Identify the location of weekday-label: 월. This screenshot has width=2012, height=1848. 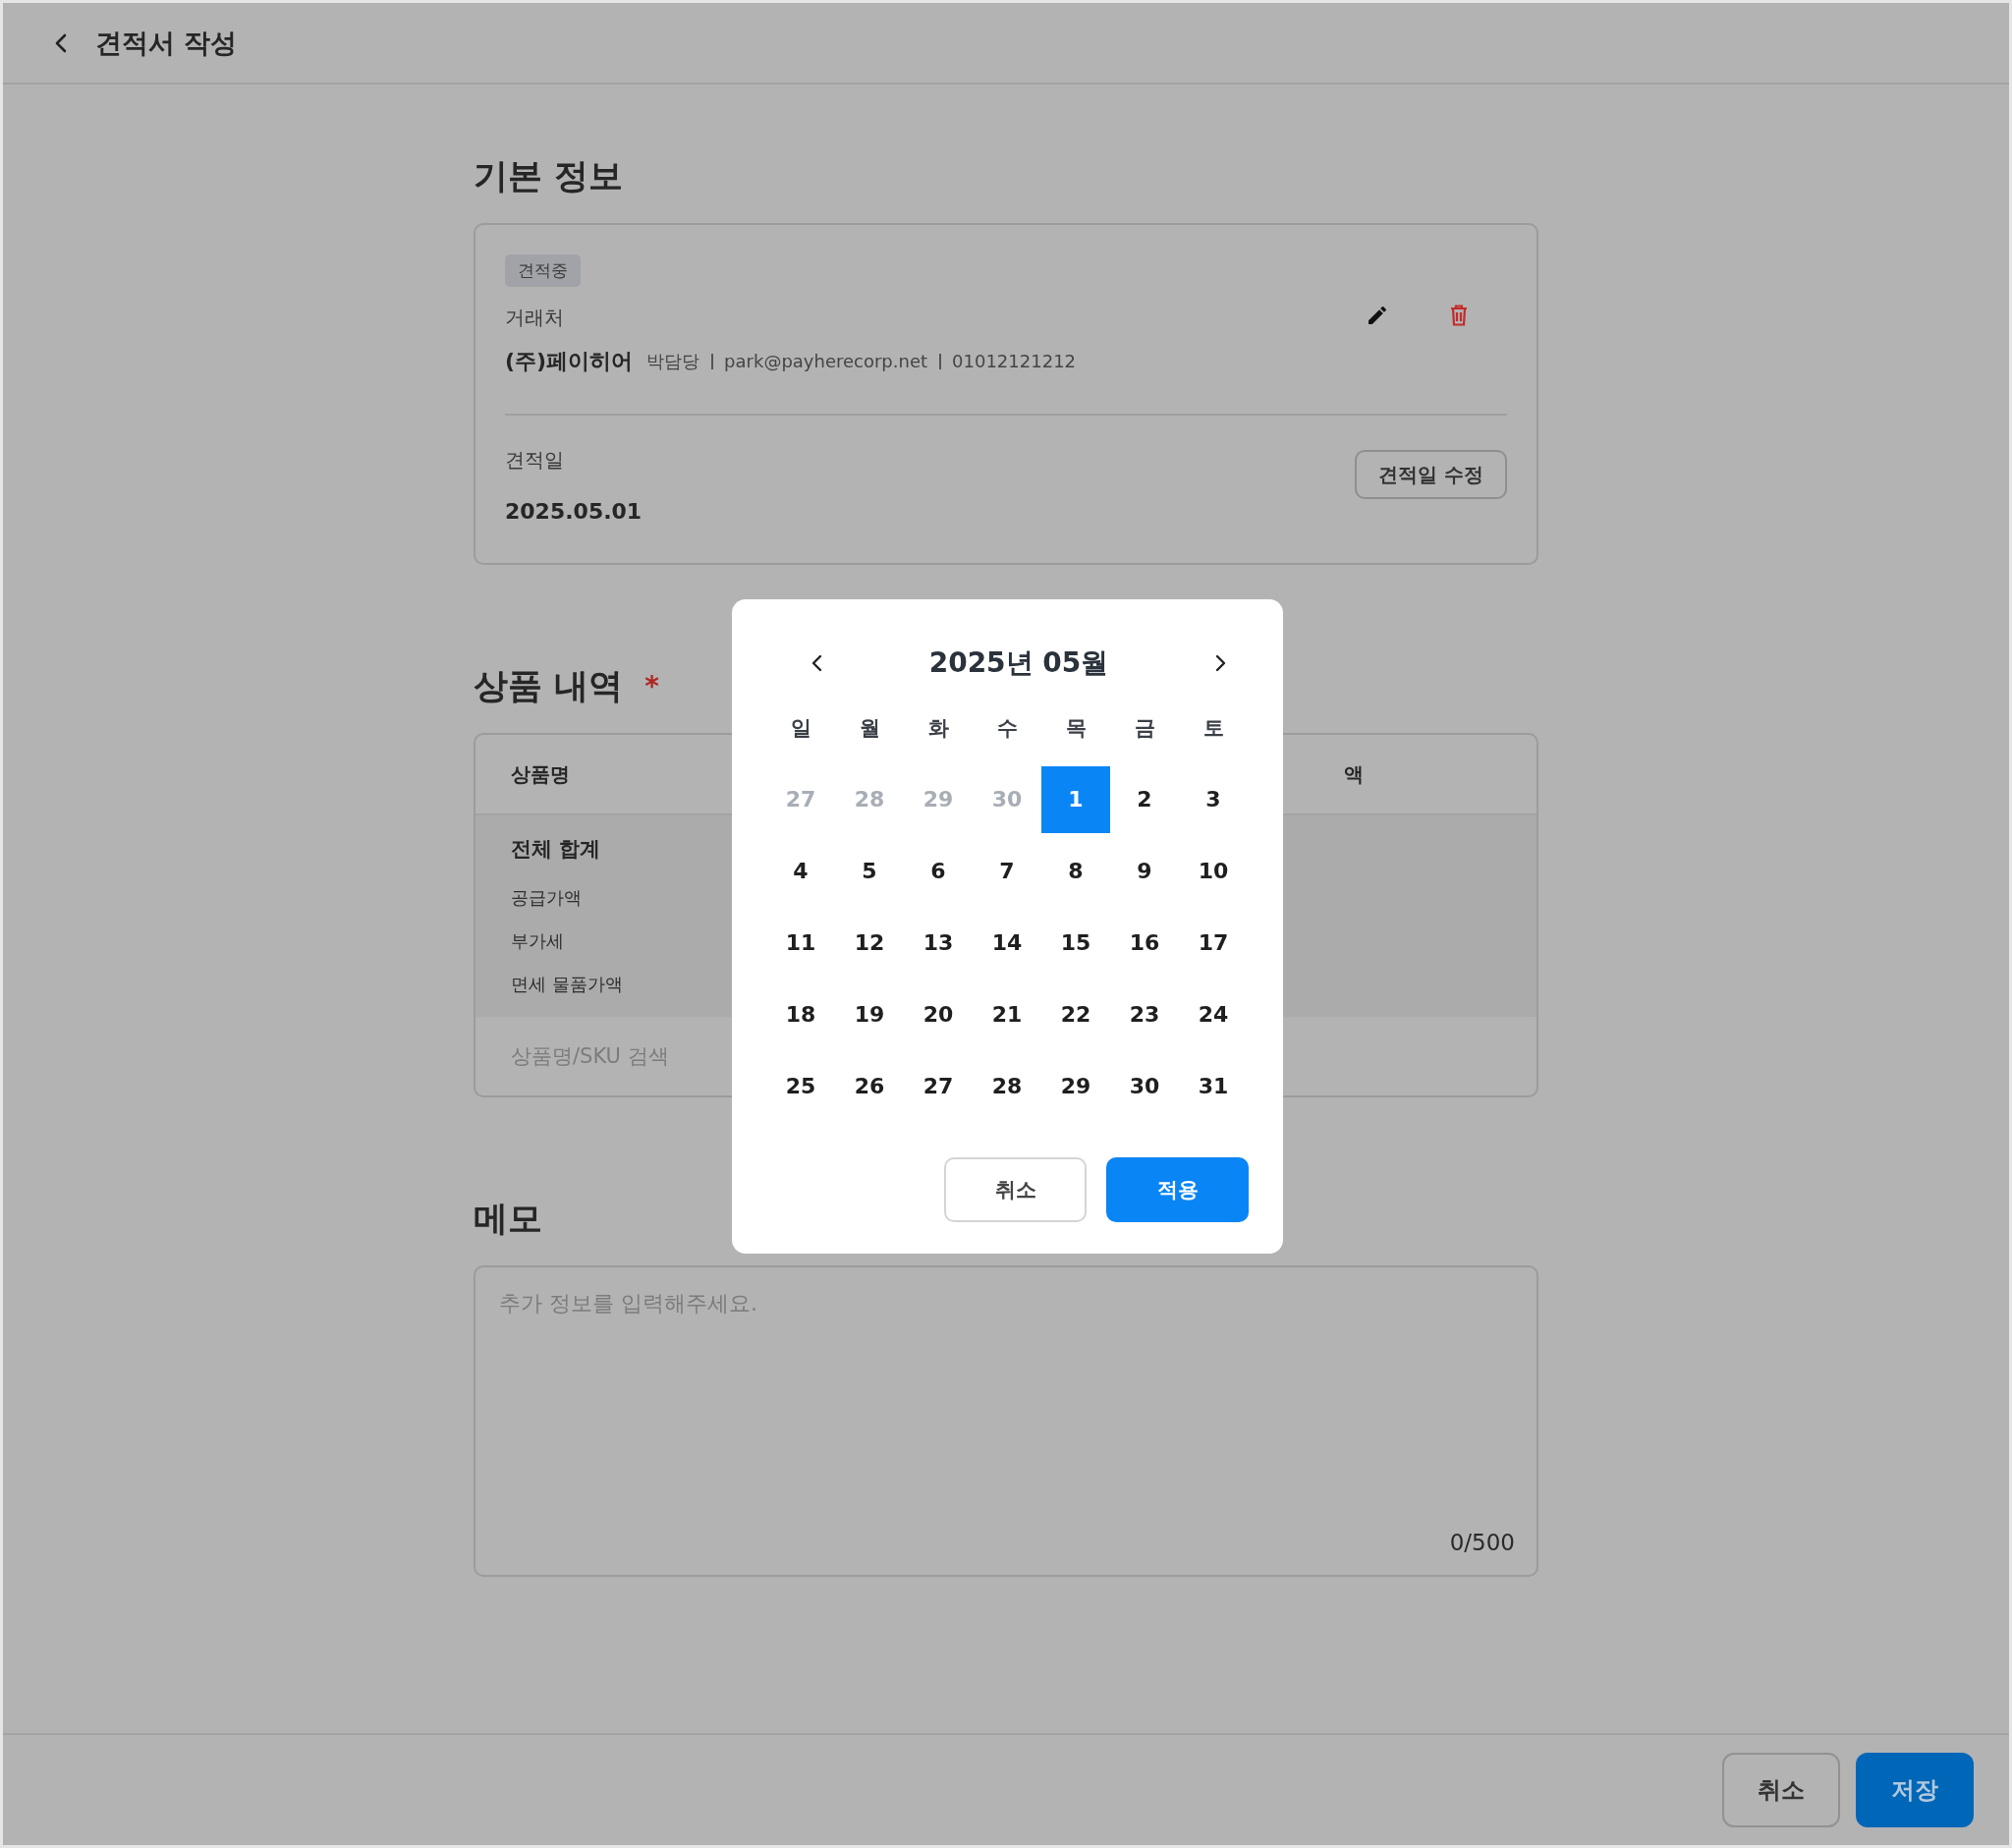
(869, 728).